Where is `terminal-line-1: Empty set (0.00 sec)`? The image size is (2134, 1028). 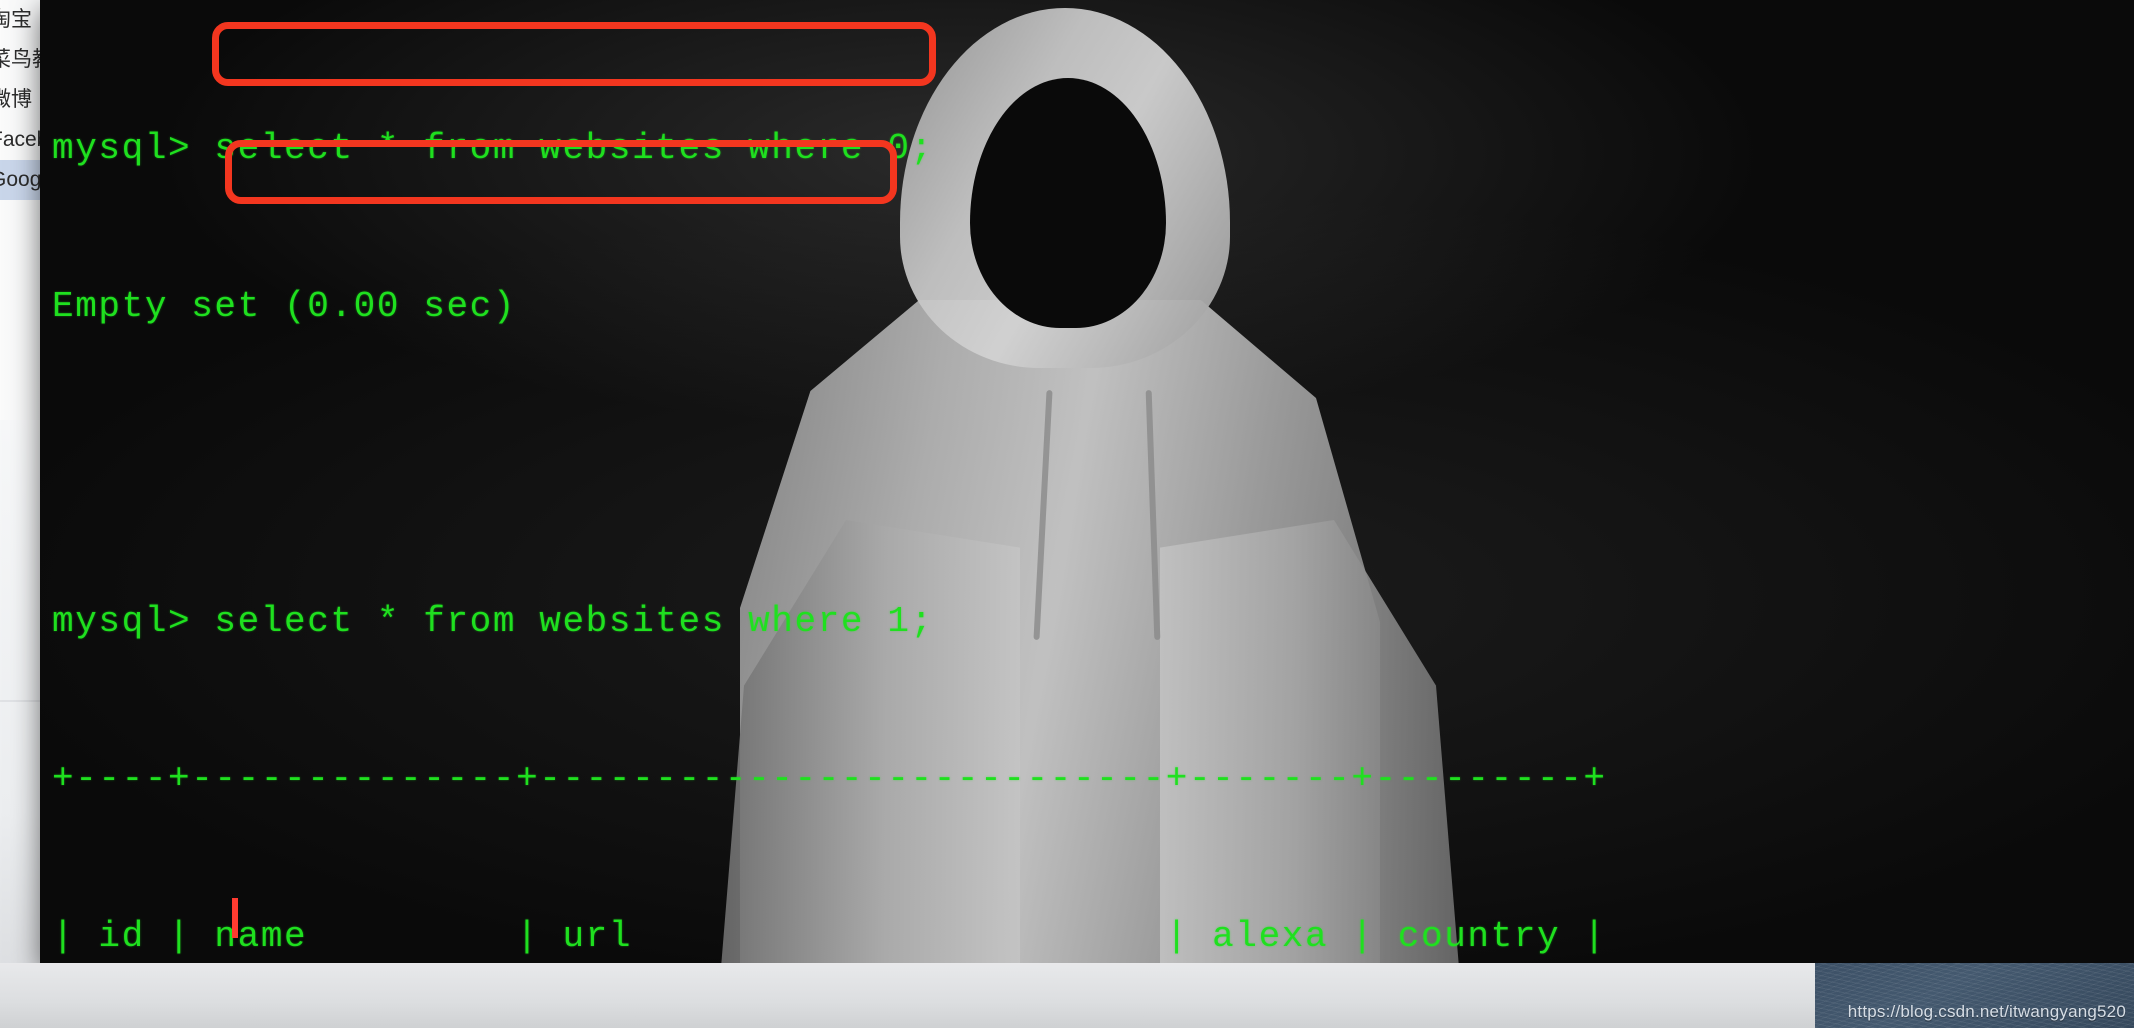 terminal-line-1: Empty set (0.00 sec) is located at coordinates (284, 306).